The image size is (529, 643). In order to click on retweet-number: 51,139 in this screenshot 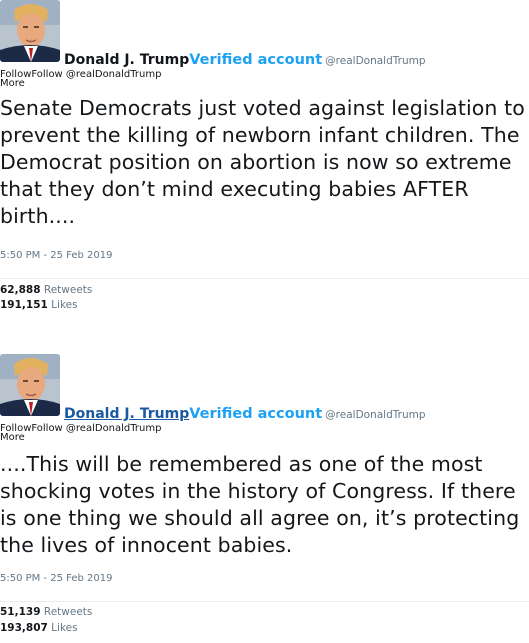, I will do `click(20, 612)`.